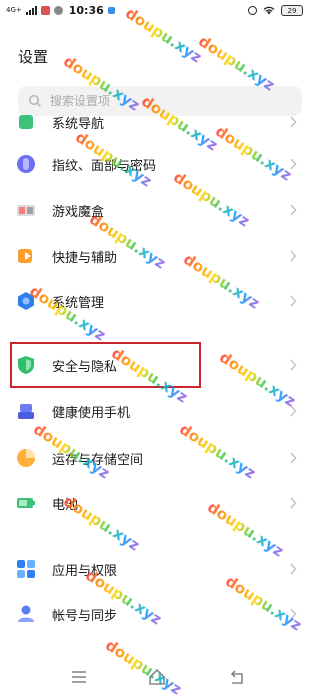 The image size is (320, 700). Describe the element at coordinates (269, 10) in the screenshot. I see `wifi-icon` at that location.